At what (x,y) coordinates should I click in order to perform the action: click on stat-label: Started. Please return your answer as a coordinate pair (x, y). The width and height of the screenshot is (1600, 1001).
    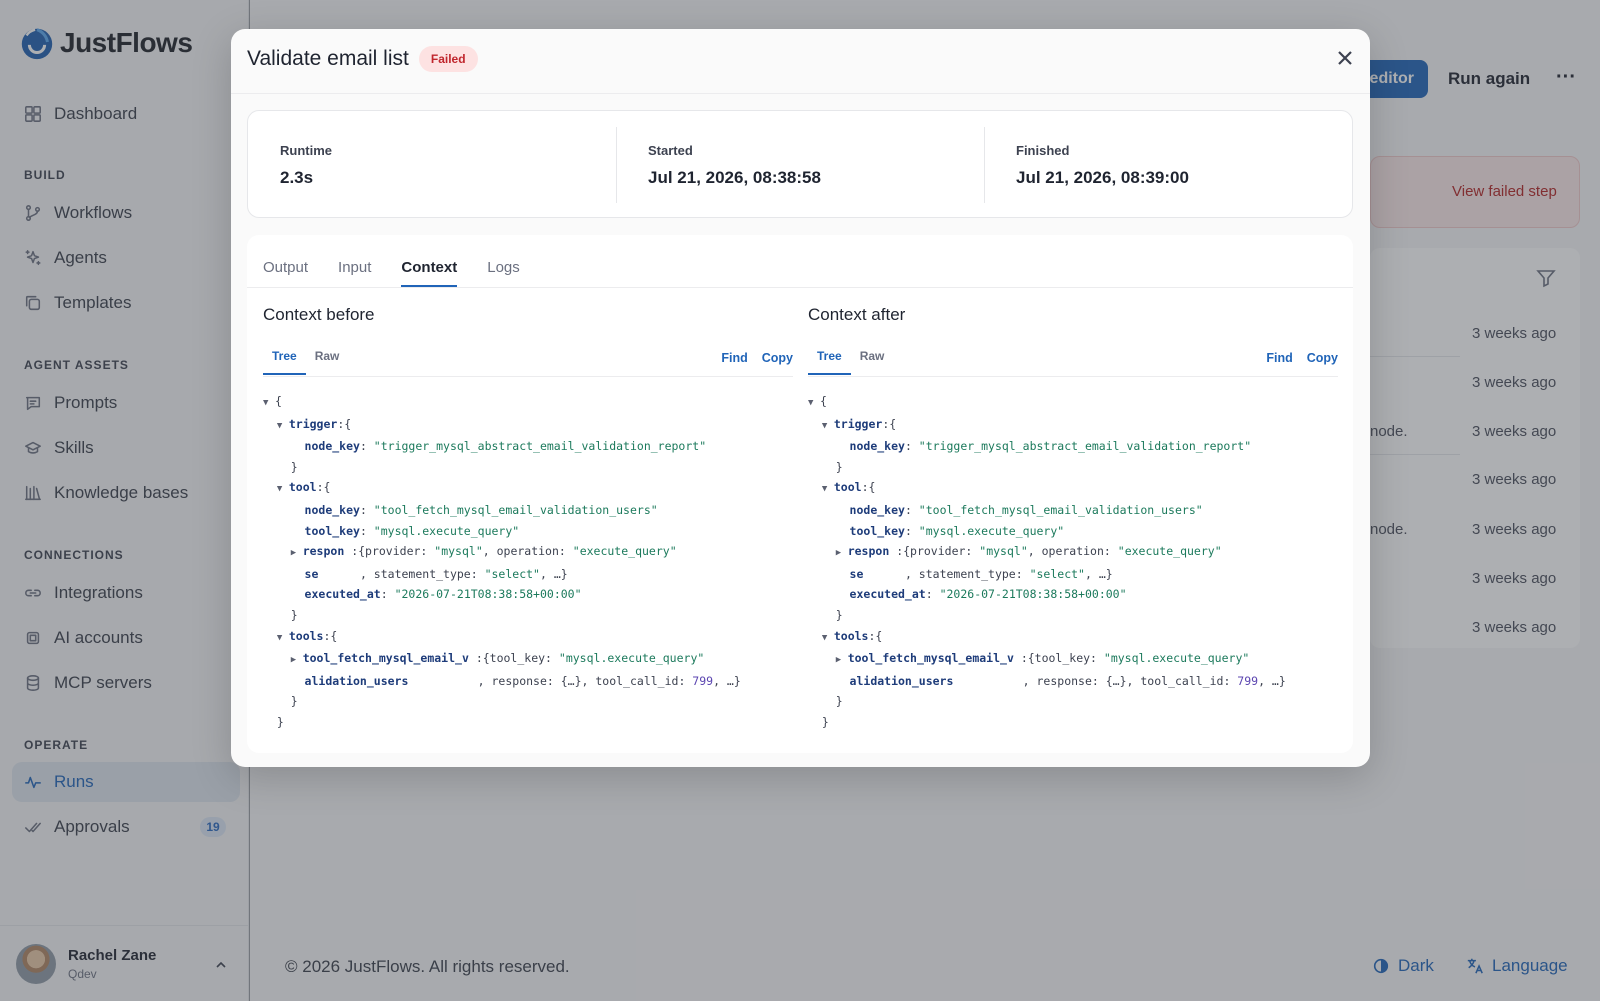
    Looking at the image, I should click on (670, 150).